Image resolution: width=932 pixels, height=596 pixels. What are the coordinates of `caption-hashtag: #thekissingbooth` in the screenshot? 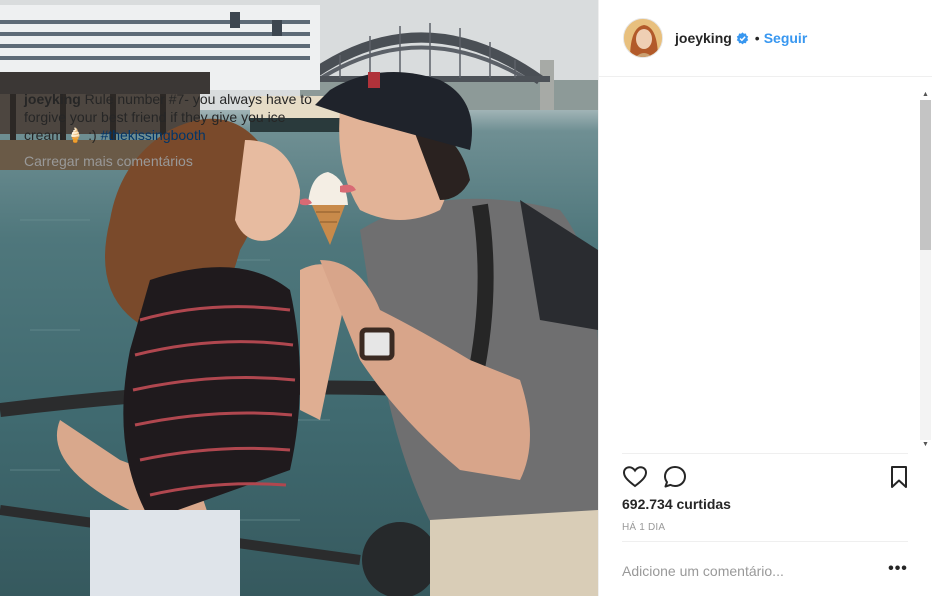 It's located at (153, 135).